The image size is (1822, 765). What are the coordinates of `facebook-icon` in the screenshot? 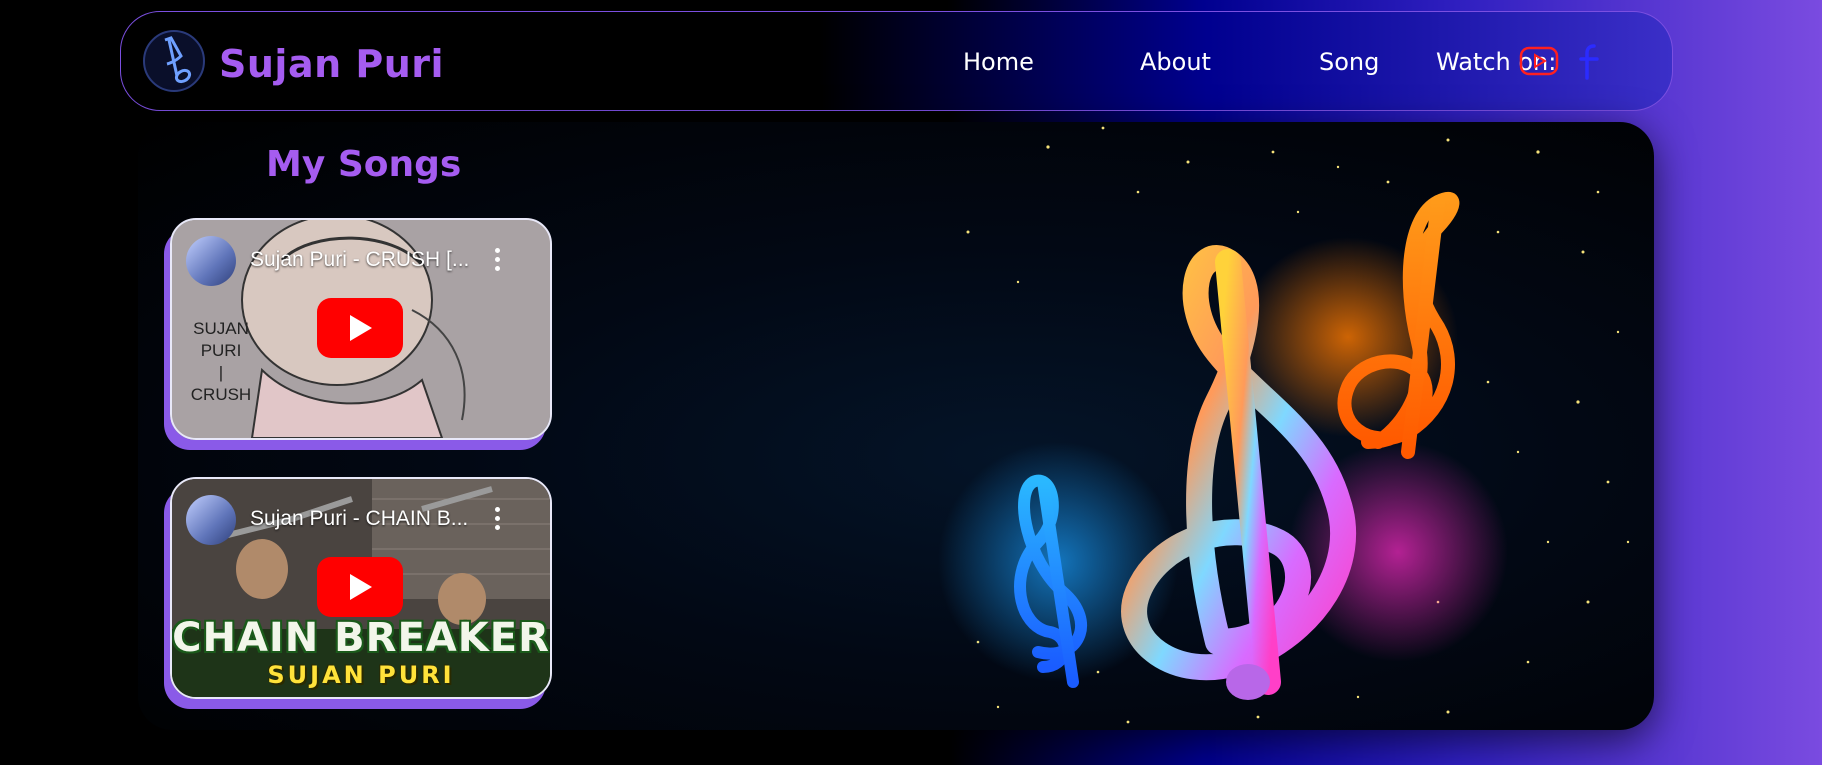 It's located at (1590, 61).